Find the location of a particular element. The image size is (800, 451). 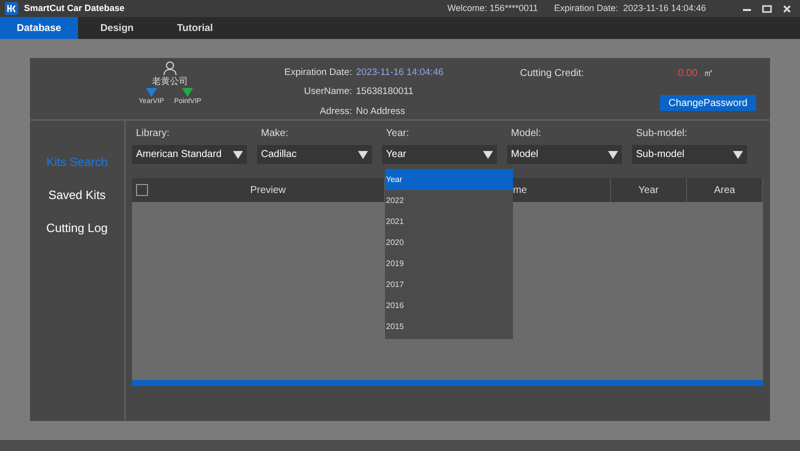

filter-label: Sub-model: is located at coordinates (661, 134).